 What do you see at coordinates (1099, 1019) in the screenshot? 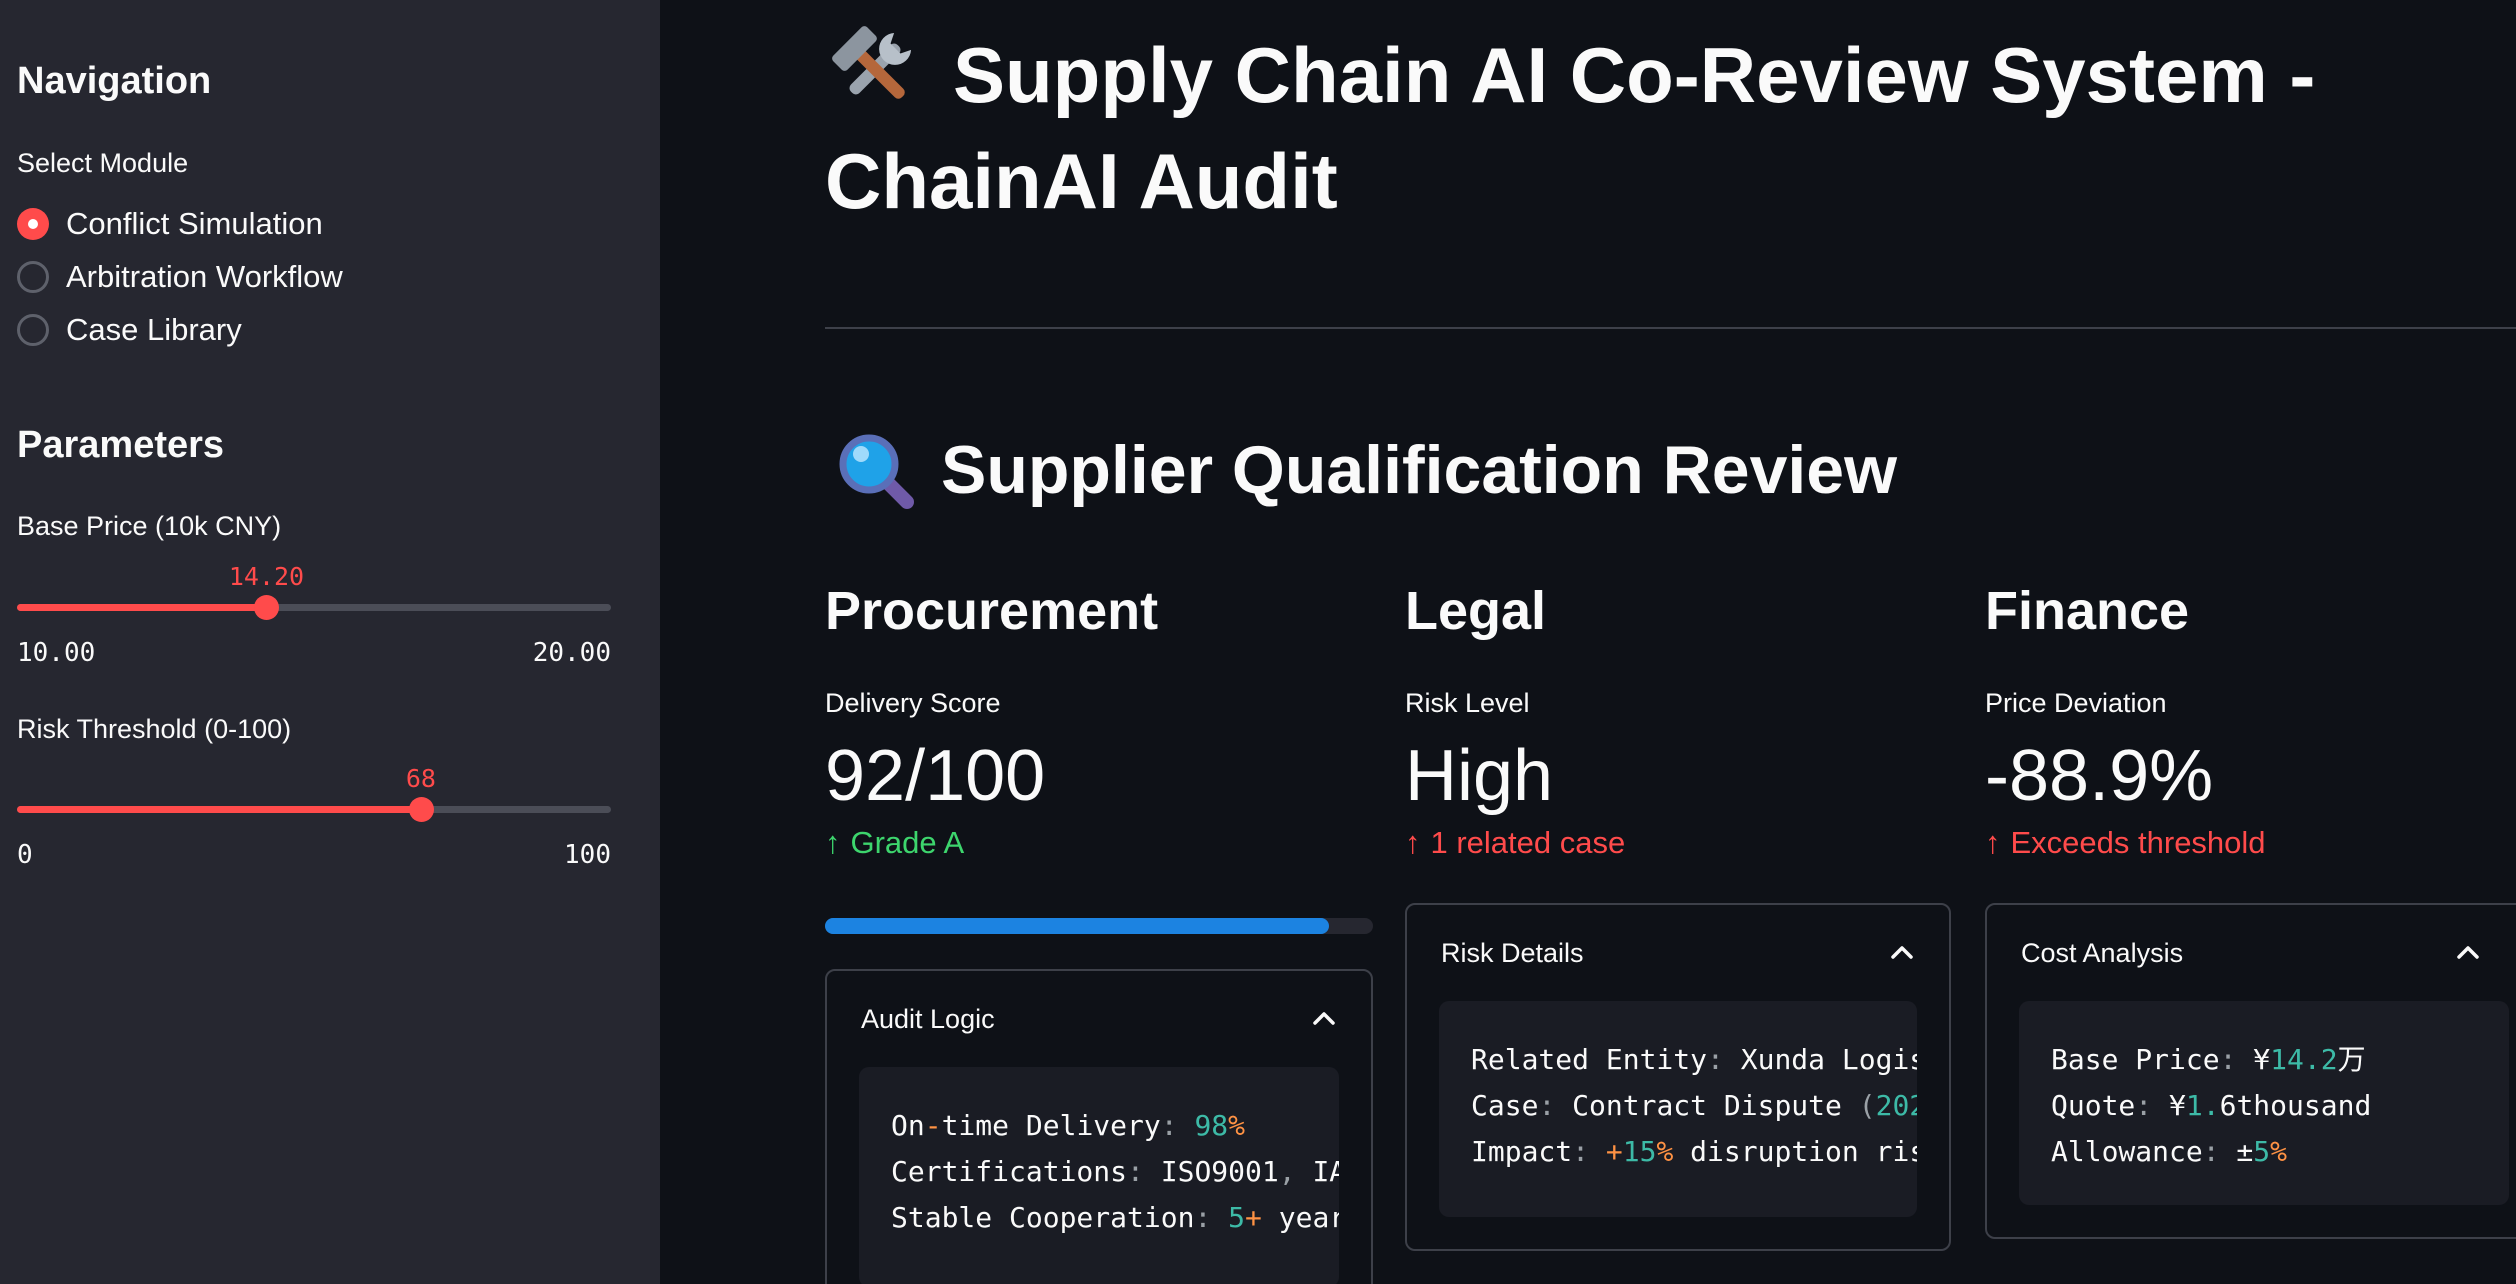
I see `expander-header: Audit Logic` at bounding box center [1099, 1019].